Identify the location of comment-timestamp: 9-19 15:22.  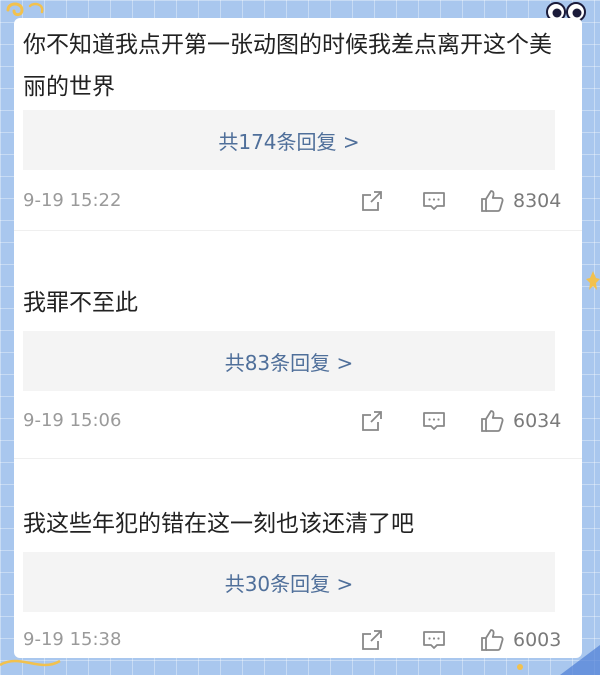
(72, 200).